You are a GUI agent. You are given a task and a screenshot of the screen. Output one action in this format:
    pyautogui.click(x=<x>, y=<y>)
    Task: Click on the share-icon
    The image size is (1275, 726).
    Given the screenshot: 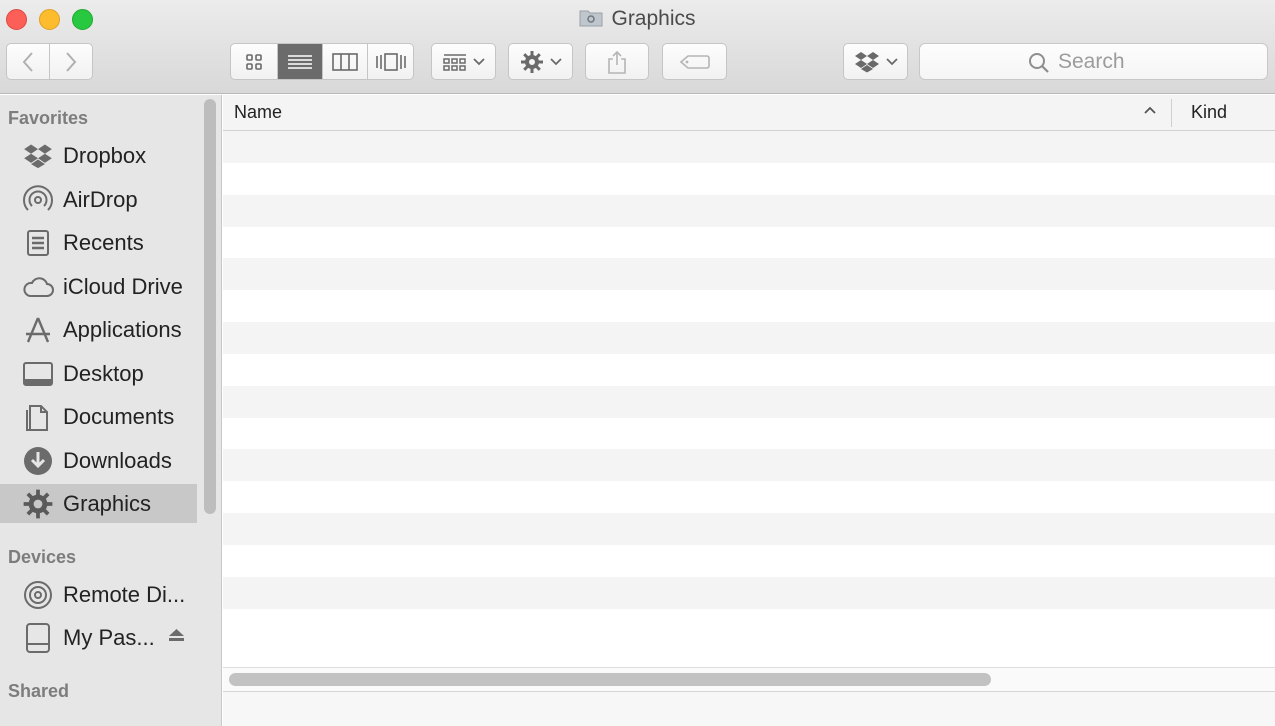 What is the action you would take?
    pyautogui.click(x=617, y=62)
    